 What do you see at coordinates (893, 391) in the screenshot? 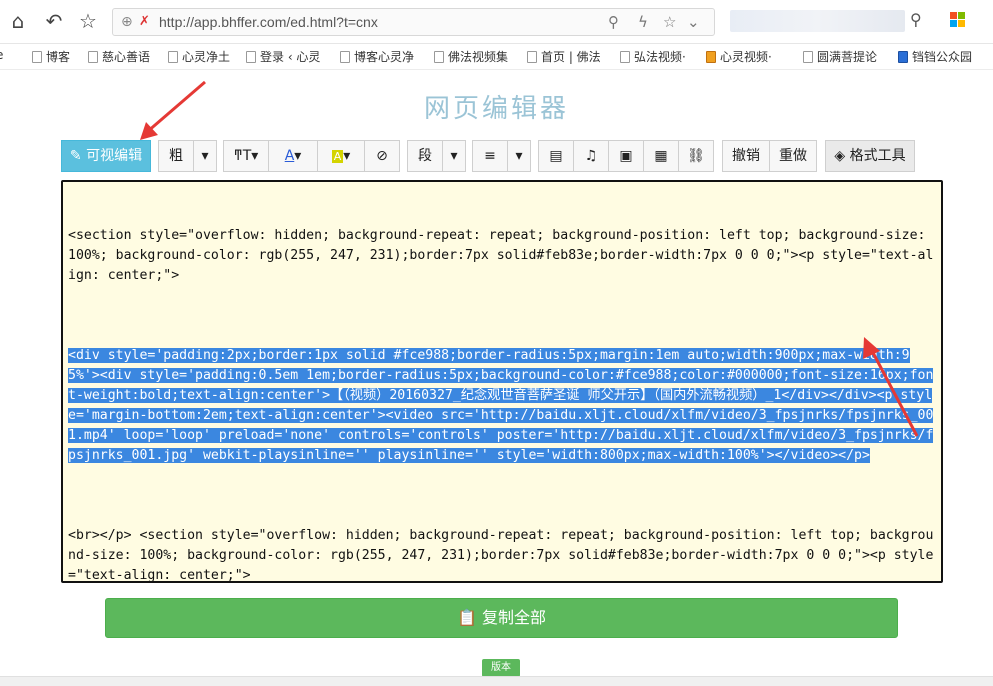
I see `arrow-line-right` at bounding box center [893, 391].